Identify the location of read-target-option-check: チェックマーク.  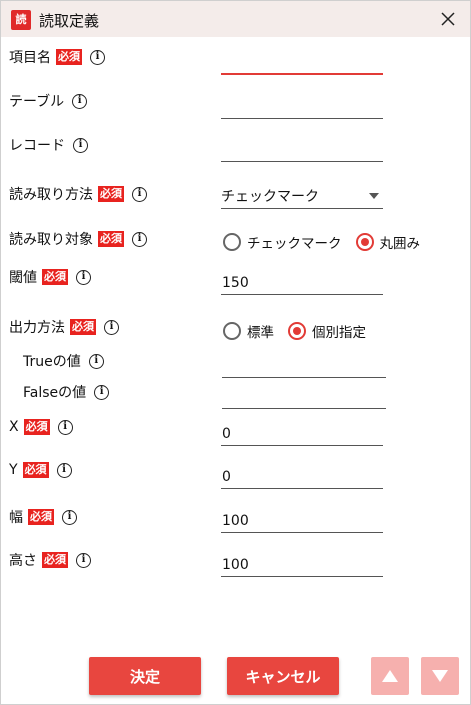
(282, 242).